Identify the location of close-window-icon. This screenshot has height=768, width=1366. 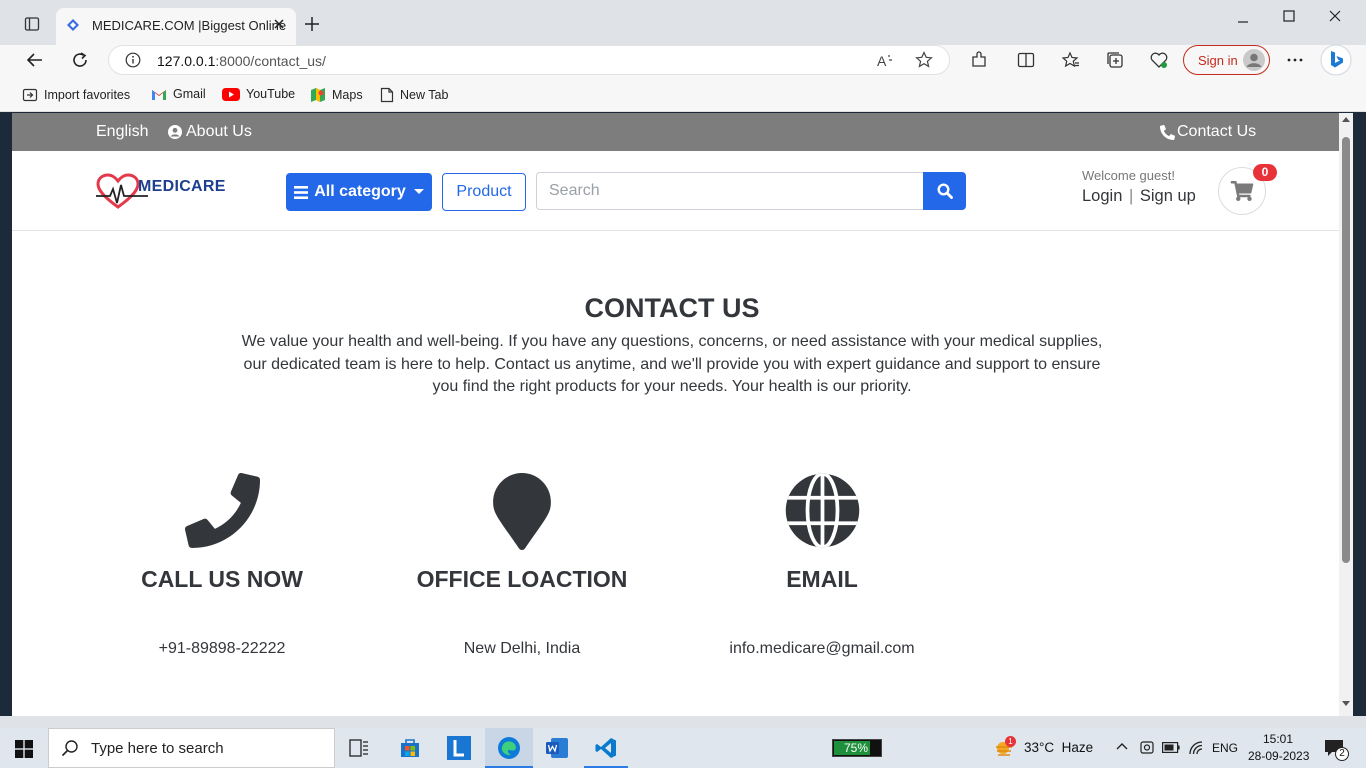
(1335, 16).